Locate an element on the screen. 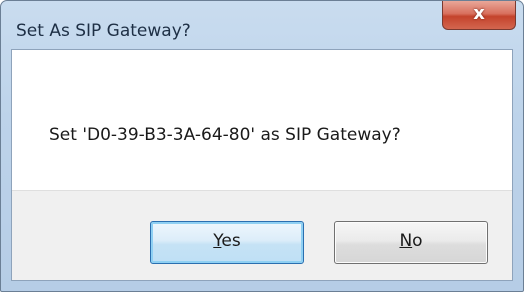 This screenshot has height=294, width=526. yes-button-label: Yes is located at coordinates (226, 241).